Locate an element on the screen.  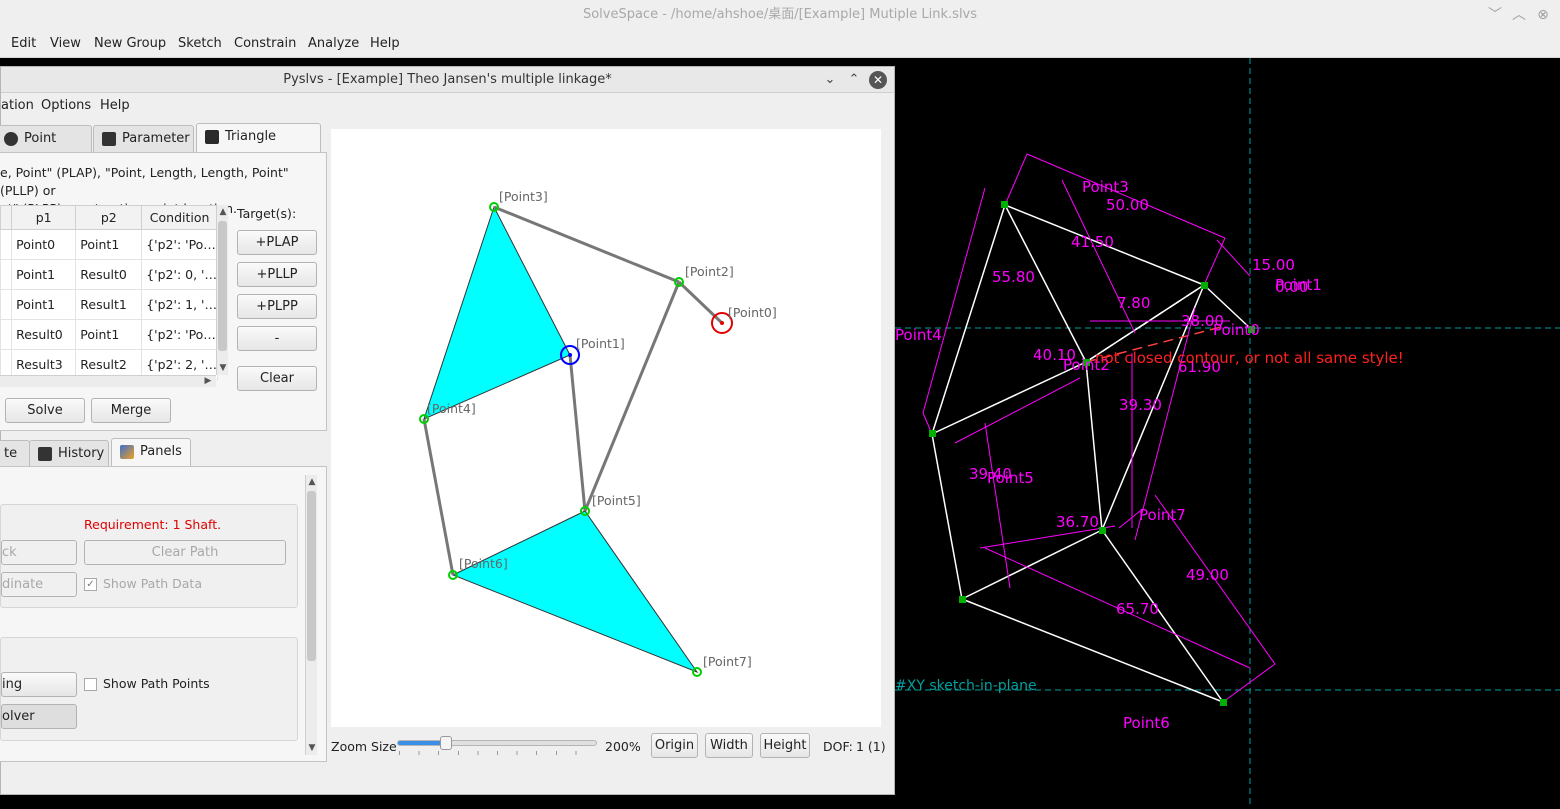
triangle-link-lower is located at coordinates (575, 592).